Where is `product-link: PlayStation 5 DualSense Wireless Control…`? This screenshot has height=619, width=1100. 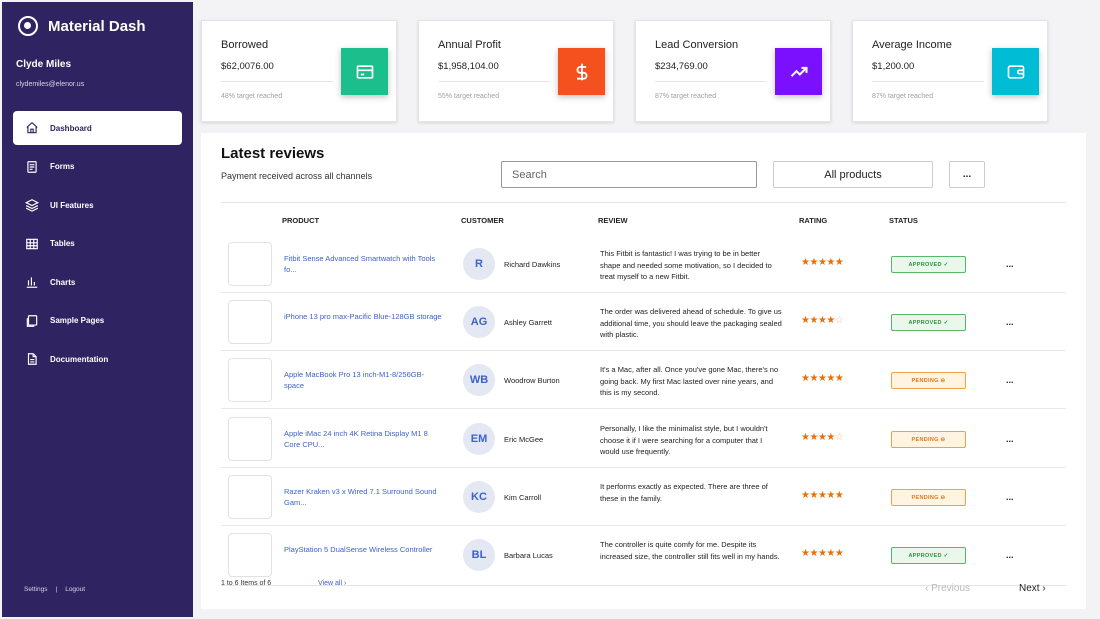
product-link: PlayStation 5 DualSense Wireless Control… is located at coordinates (364, 549).